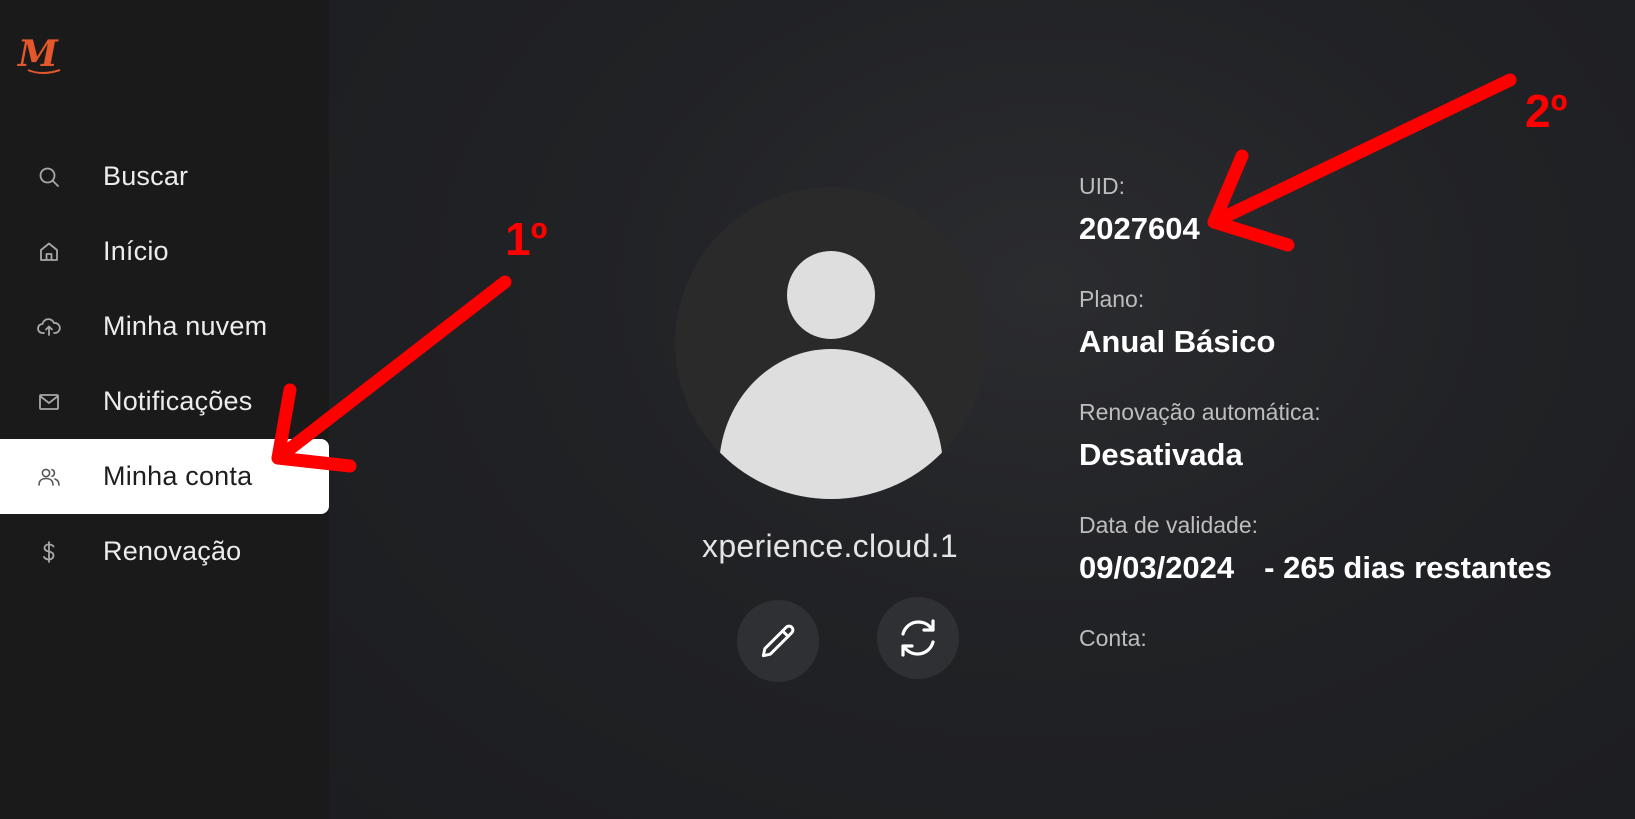 Image resolution: width=1635 pixels, height=819 pixels. I want to click on expiry-value: 09/03/2024 - 265 dias restantes, so click(1349, 570).